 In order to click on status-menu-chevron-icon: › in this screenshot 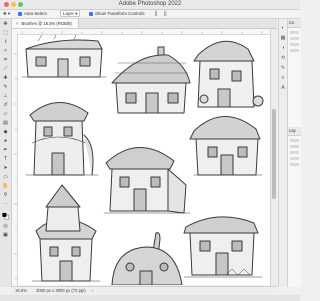, I will do `click(92, 291)`.